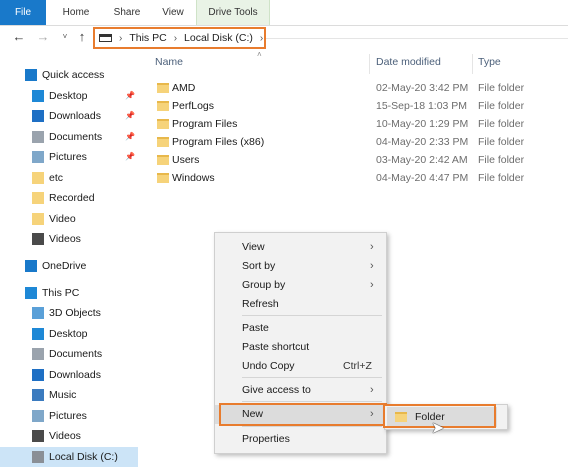  I want to click on sidebar-item: Local Disk (C:), so click(69, 457).